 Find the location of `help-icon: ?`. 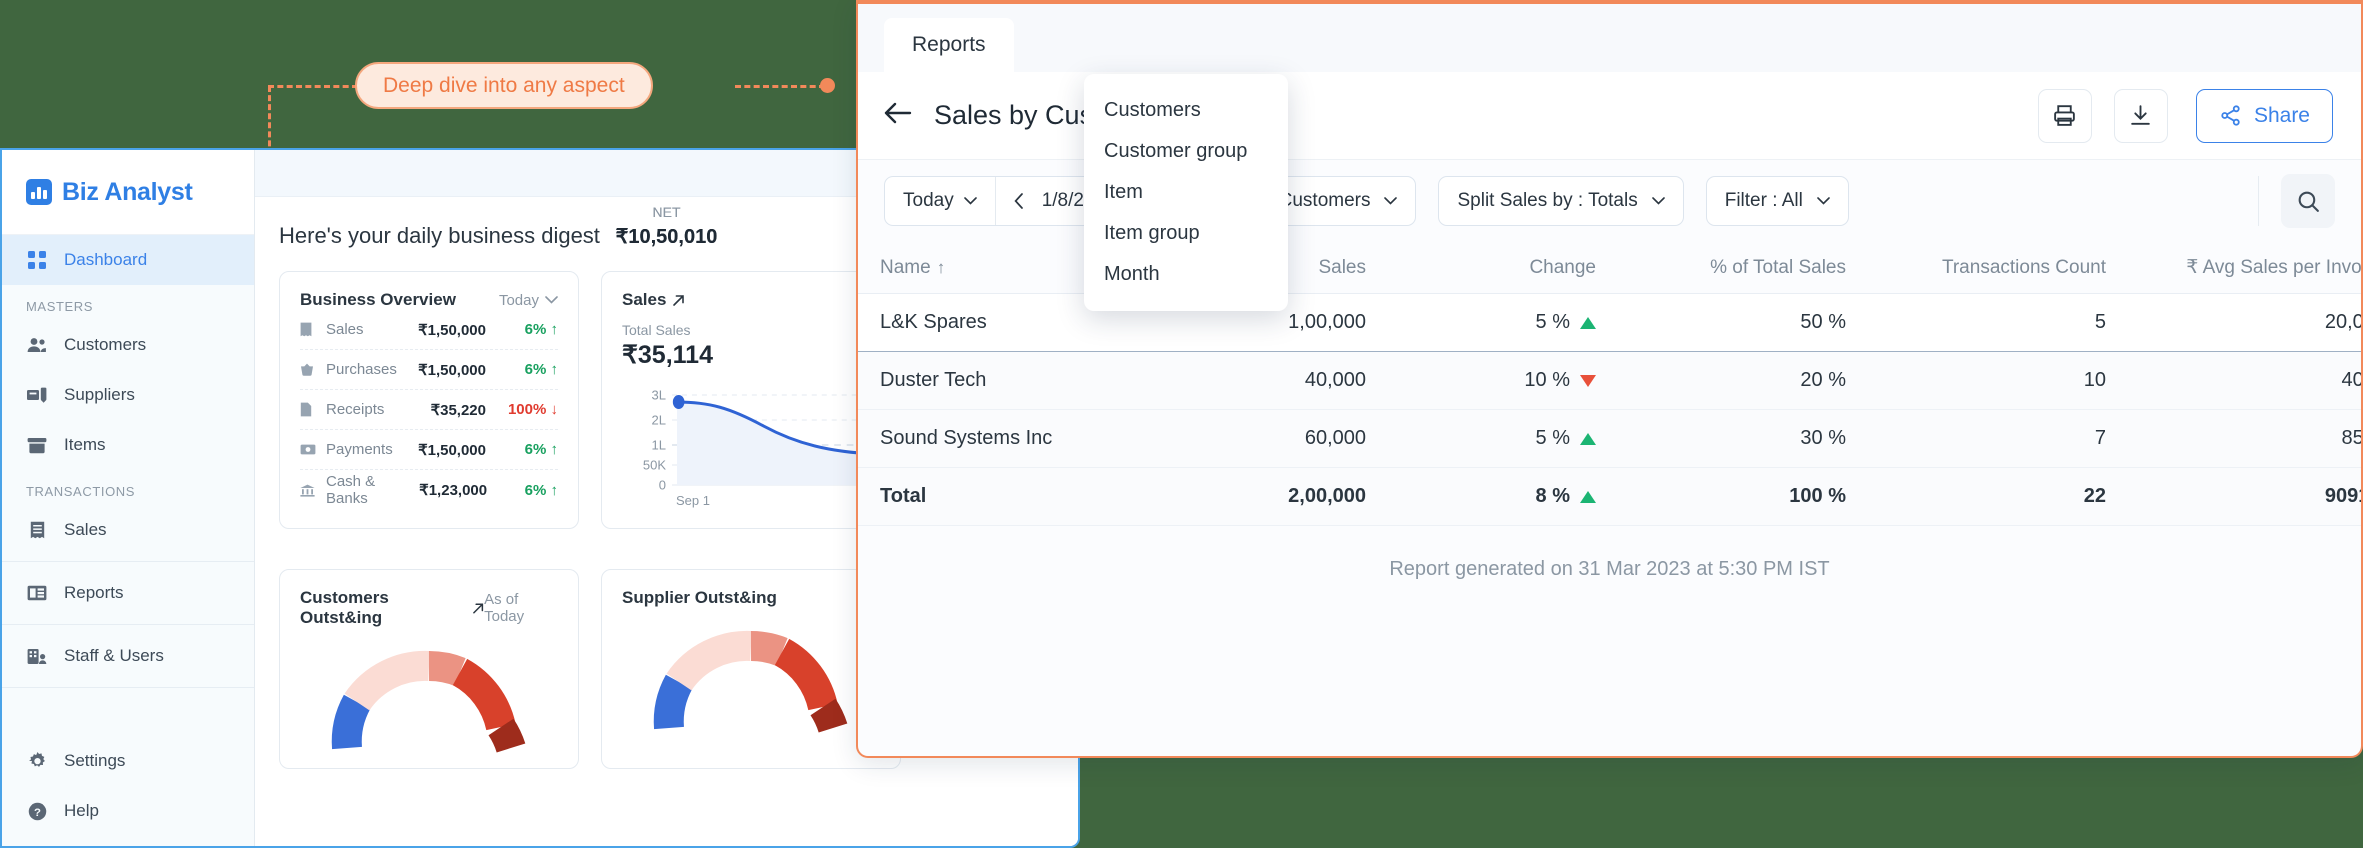

help-icon: ? is located at coordinates (37, 811).